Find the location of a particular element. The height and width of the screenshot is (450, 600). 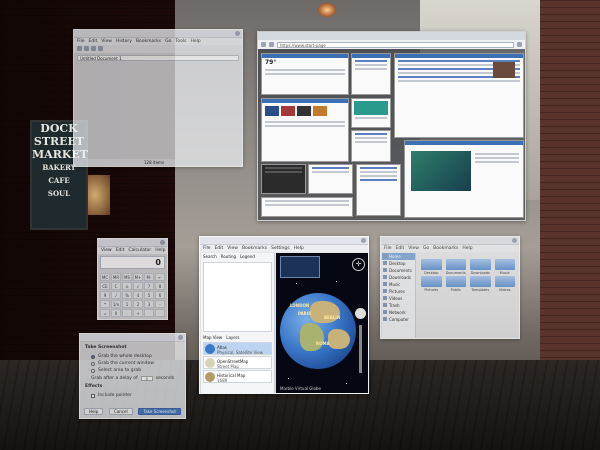

tile-sports is located at coordinates (330, 179).